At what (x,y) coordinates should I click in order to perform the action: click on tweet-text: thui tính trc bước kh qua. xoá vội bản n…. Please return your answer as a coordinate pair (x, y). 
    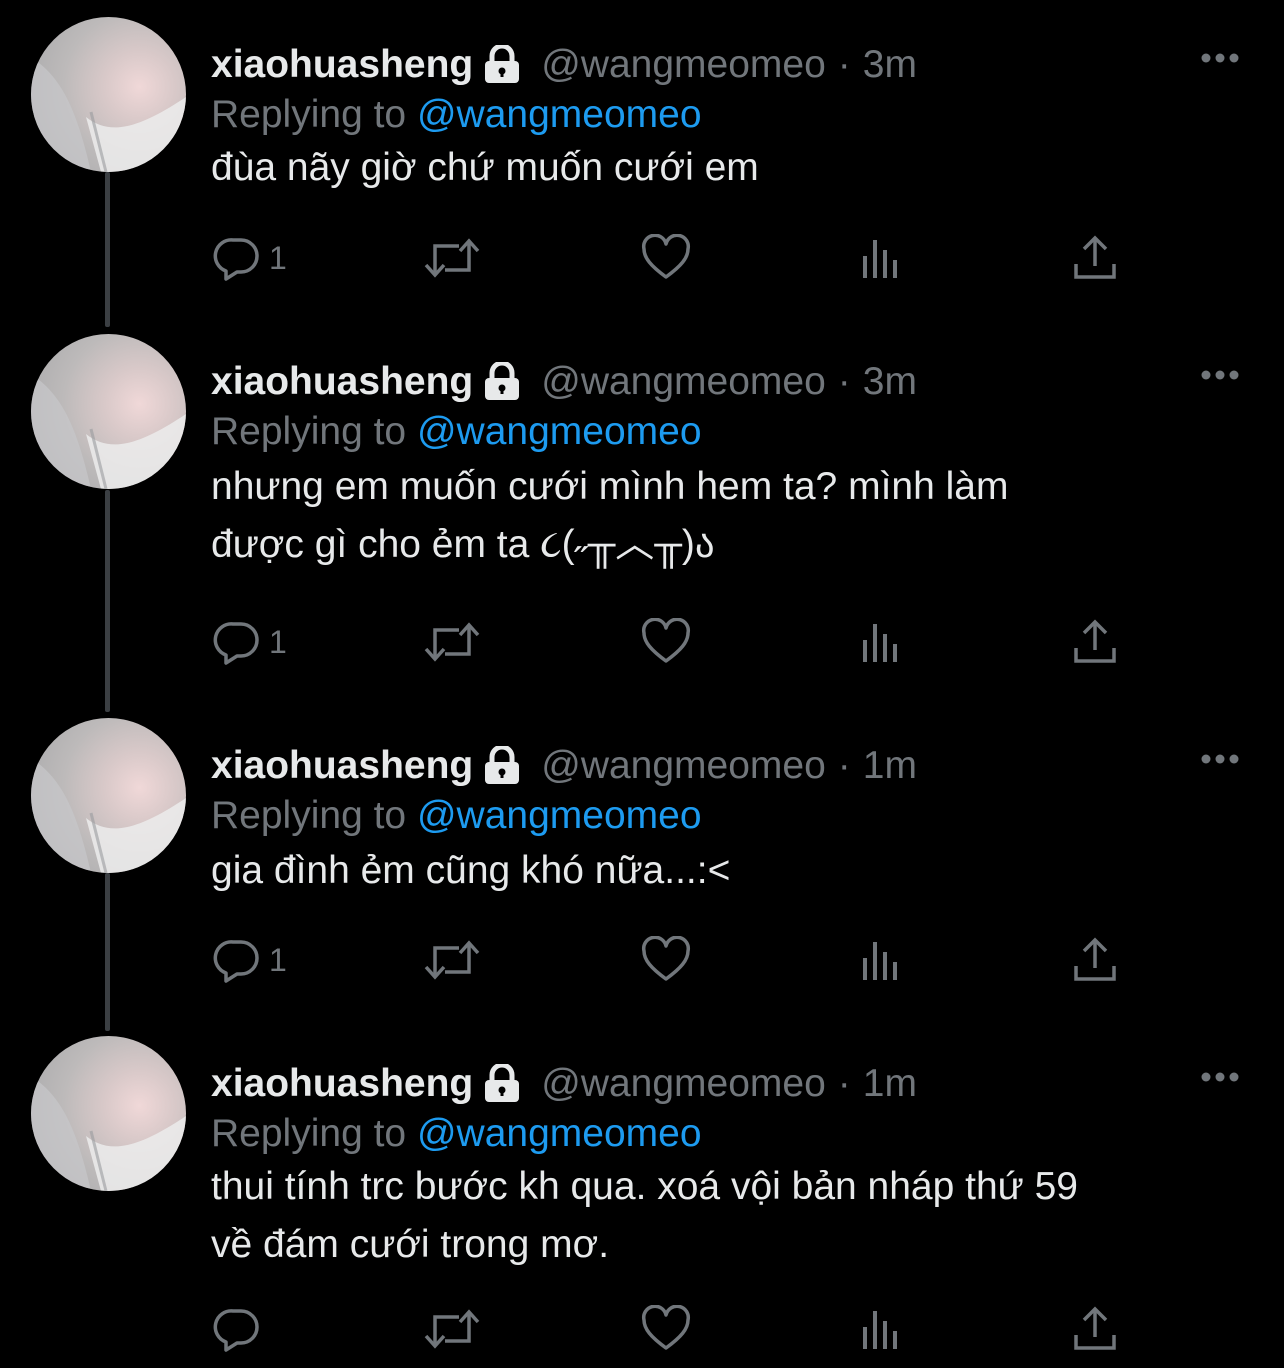
    Looking at the image, I should click on (644, 1215).